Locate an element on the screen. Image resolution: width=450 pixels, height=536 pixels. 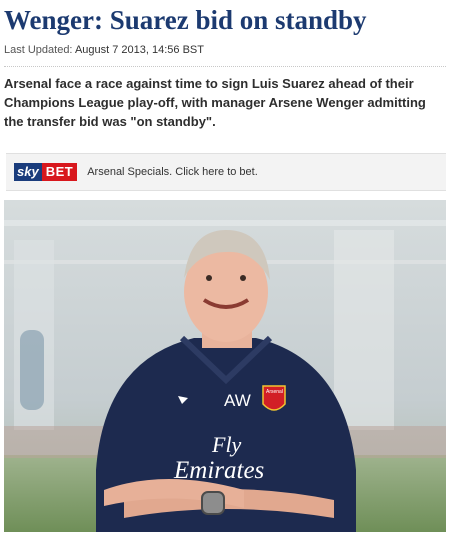
last-updated-label: Last Updated: is located at coordinates (38, 50).